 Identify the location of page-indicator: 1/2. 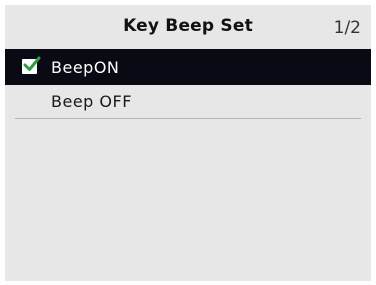
(347, 28).